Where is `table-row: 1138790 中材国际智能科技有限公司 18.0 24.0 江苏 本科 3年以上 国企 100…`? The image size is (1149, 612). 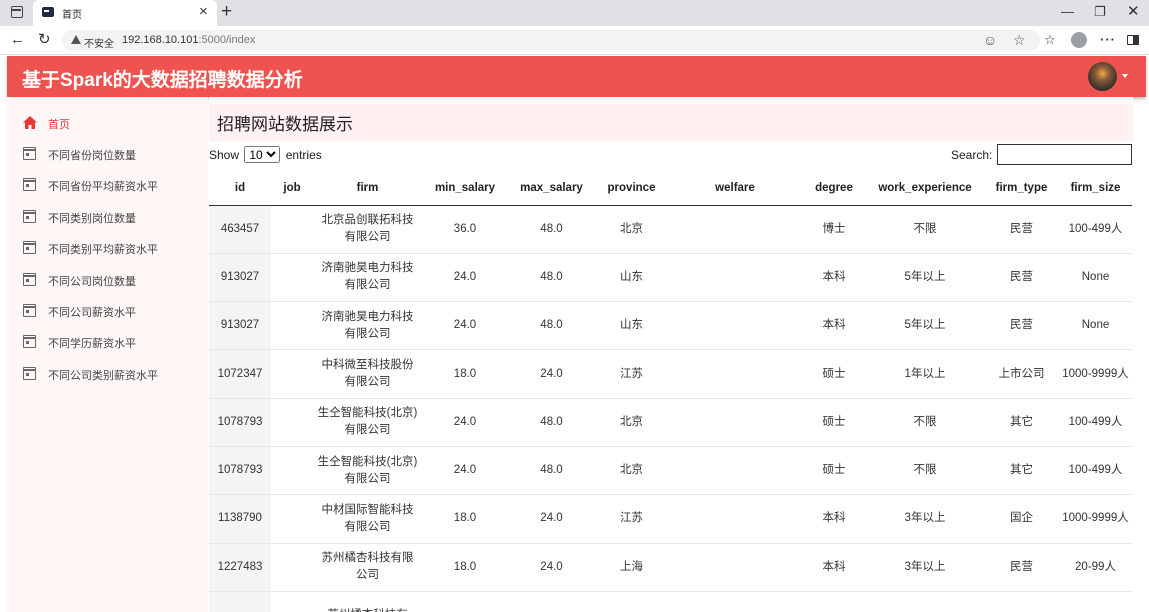 table-row: 1138790 中材国际智能科技有限公司 18.0 24.0 江苏 本科 3年以上 国企 100… is located at coordinates (670, 519).